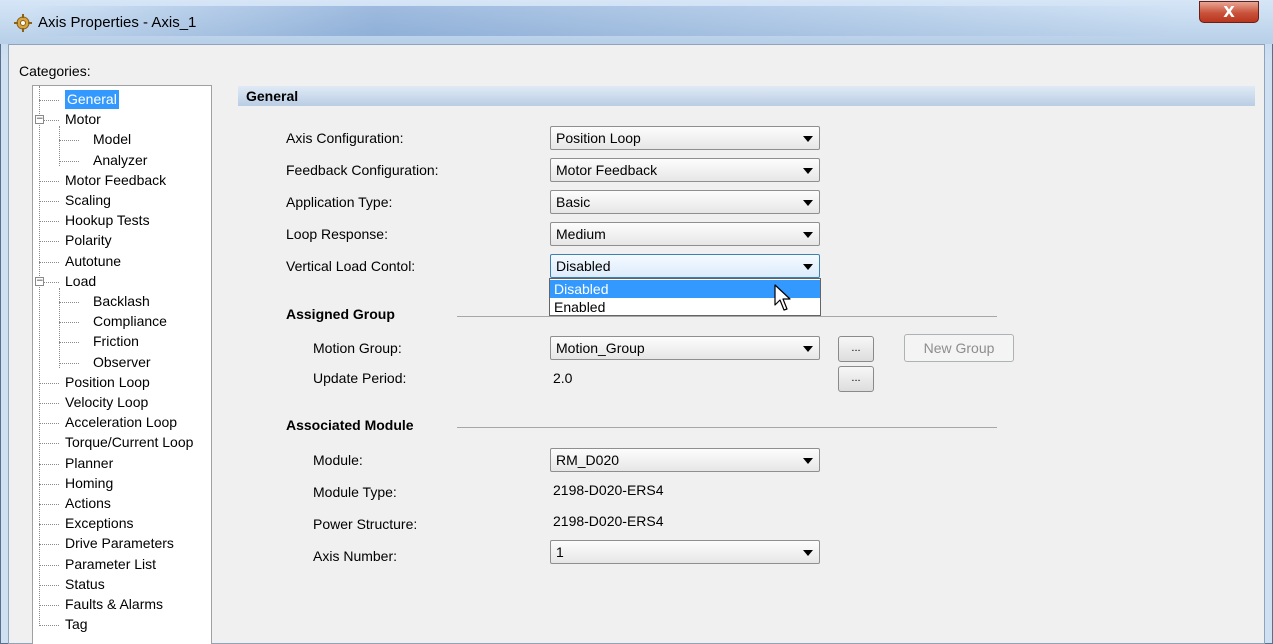 The height and width of the screenshot is (644, 1273). What do you see at coordinates (112, 139) in the screenshot?
I see `tree-item-model: Model` at bounding box center [112, 139].